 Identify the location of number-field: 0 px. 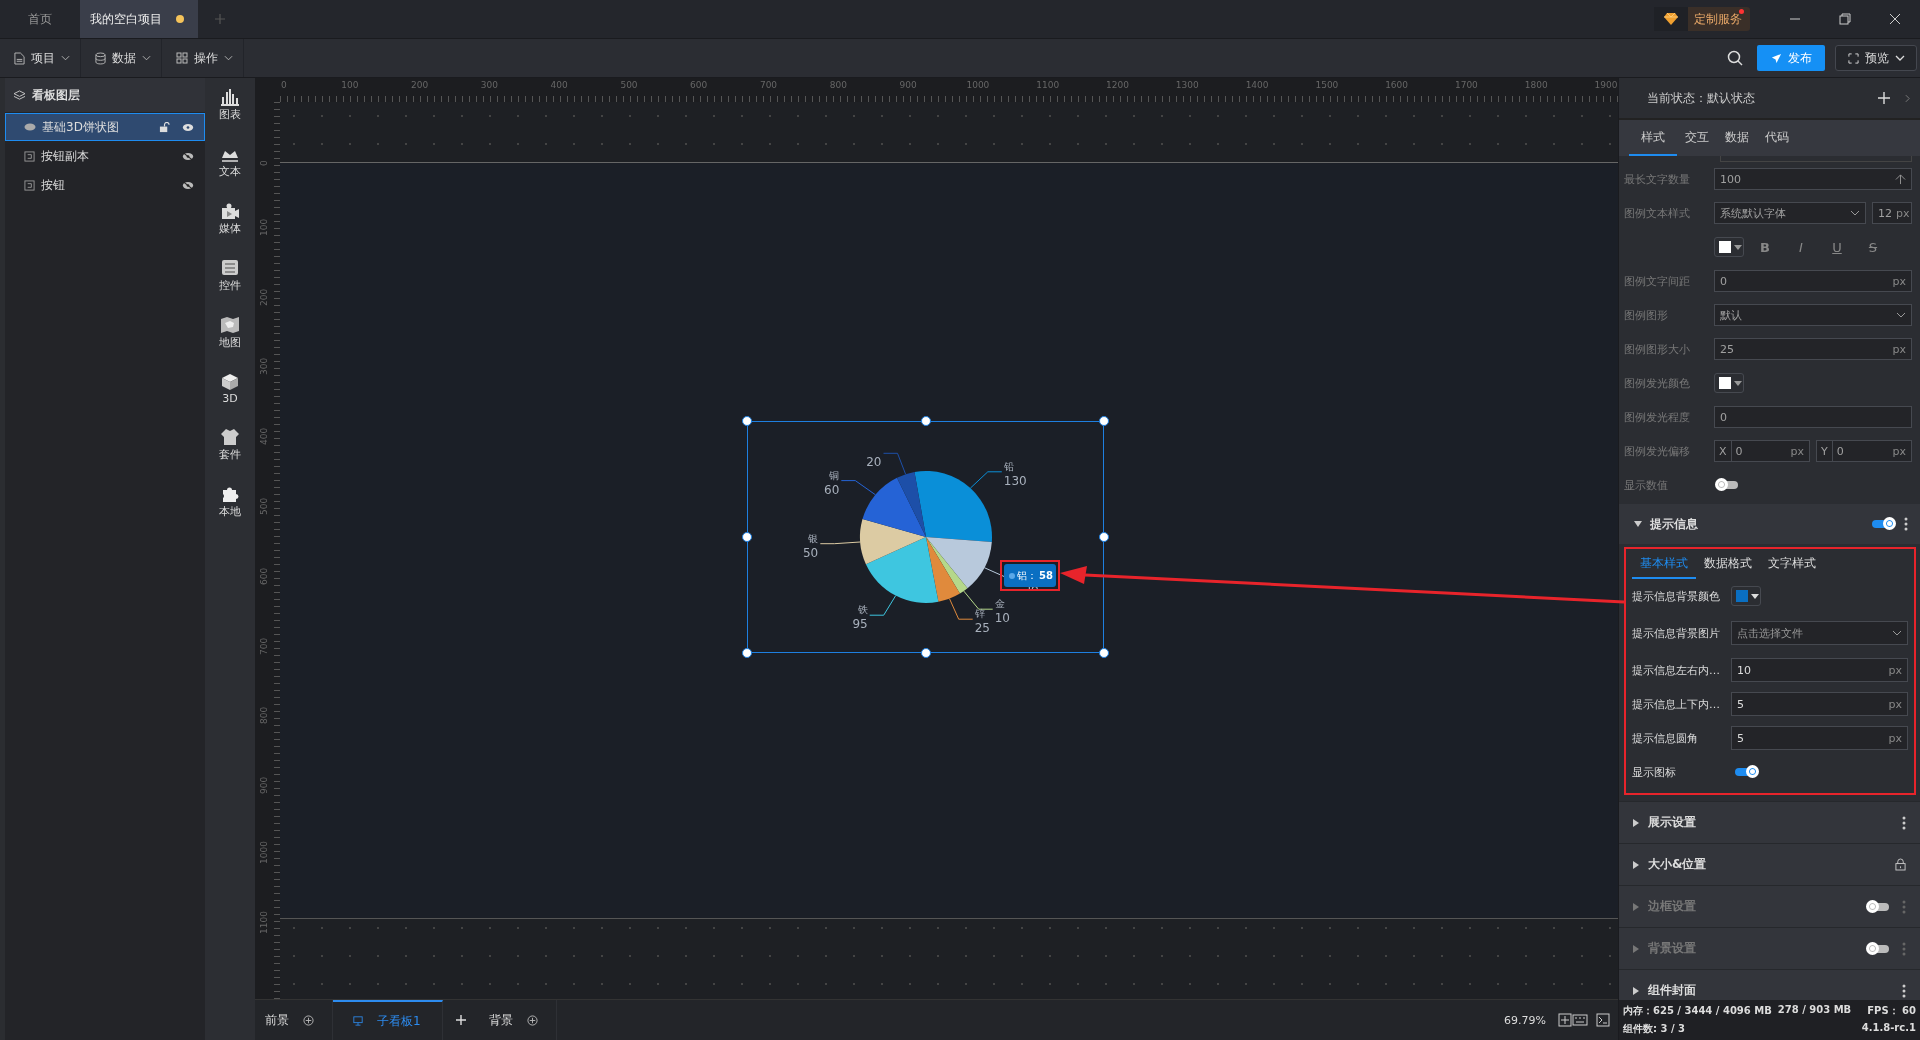
(1813, 281).